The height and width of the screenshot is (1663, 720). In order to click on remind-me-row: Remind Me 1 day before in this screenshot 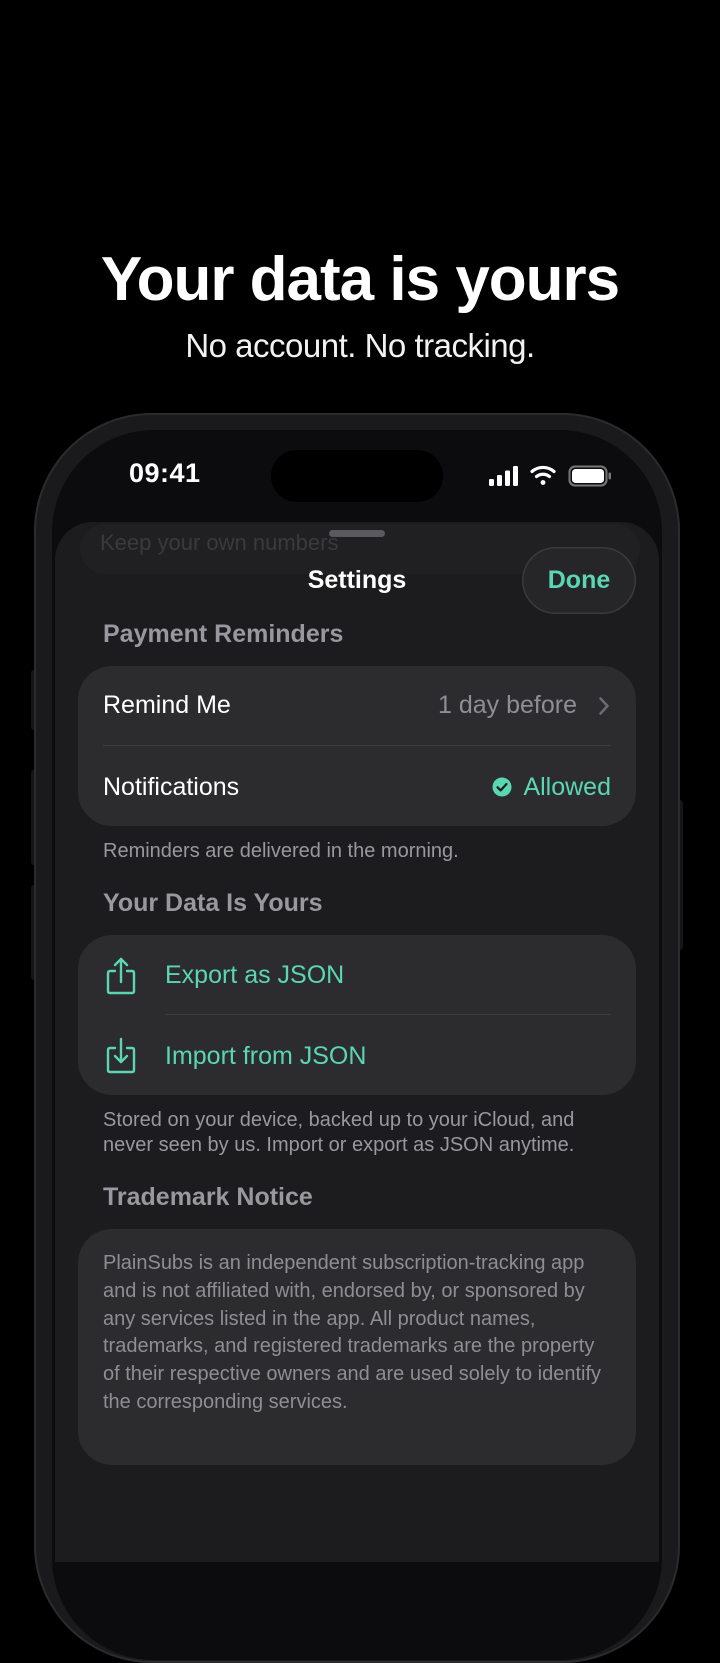, I will do `click(357, 706)`.